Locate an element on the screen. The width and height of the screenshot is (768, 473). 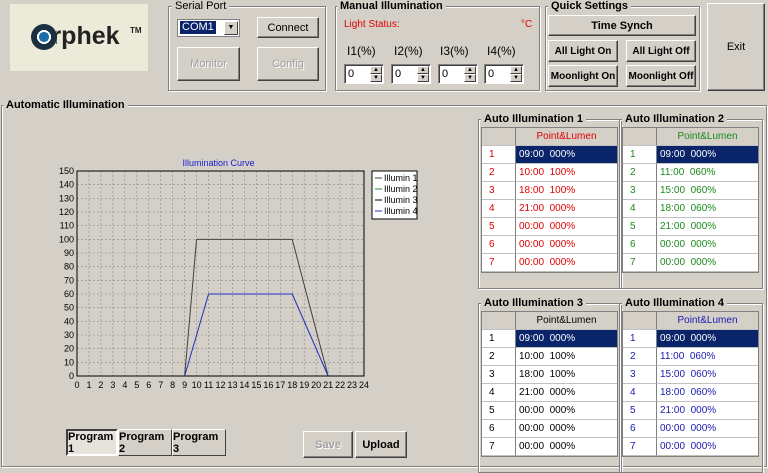
i4-spinner: 0 ▲ ▼ is located at coordinates (504, 74).